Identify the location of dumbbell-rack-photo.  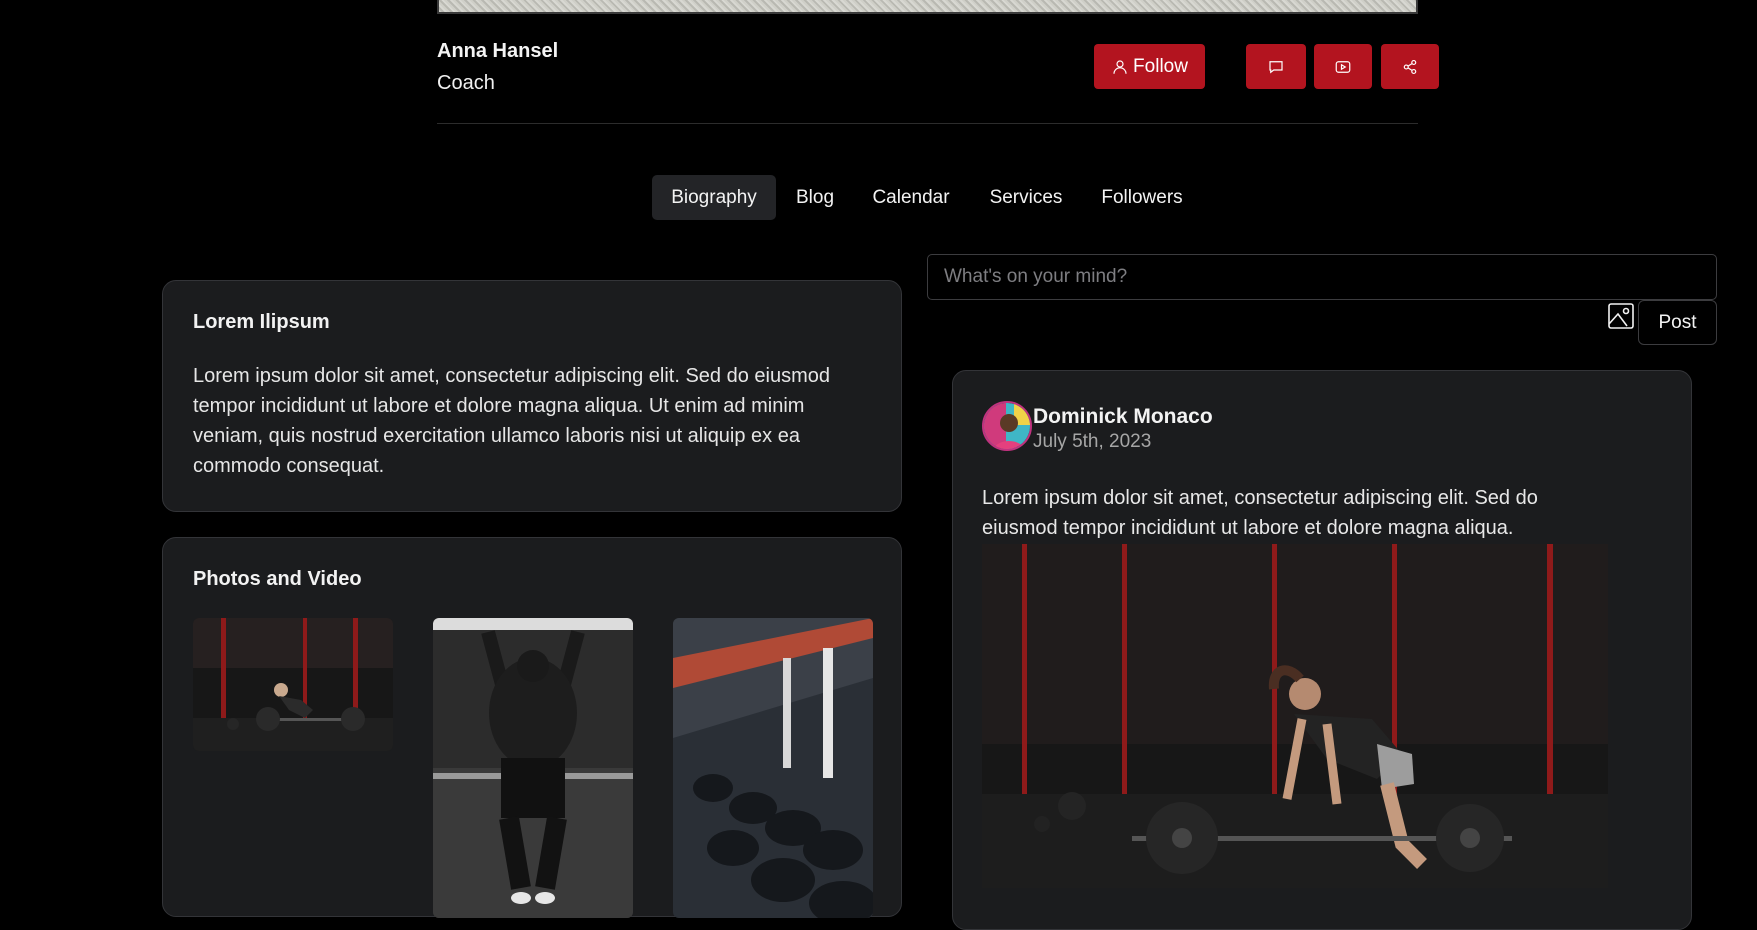
(773, 768).